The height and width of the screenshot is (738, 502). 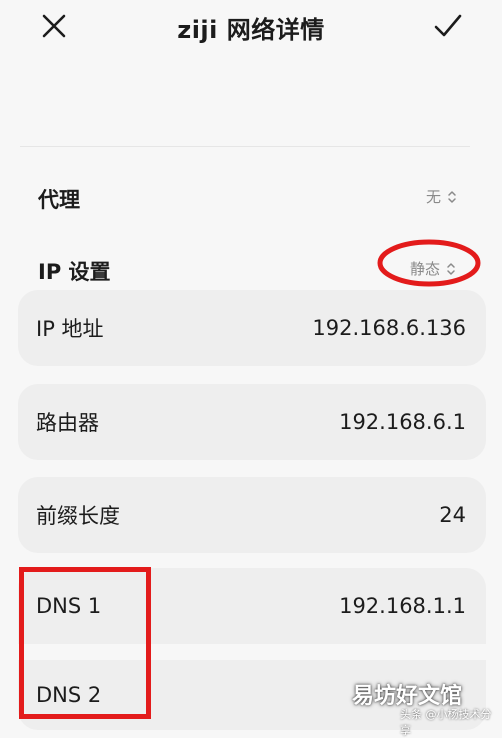 I want to click on prefix-length-label: 前缀长度, so click(x=78, y=516).